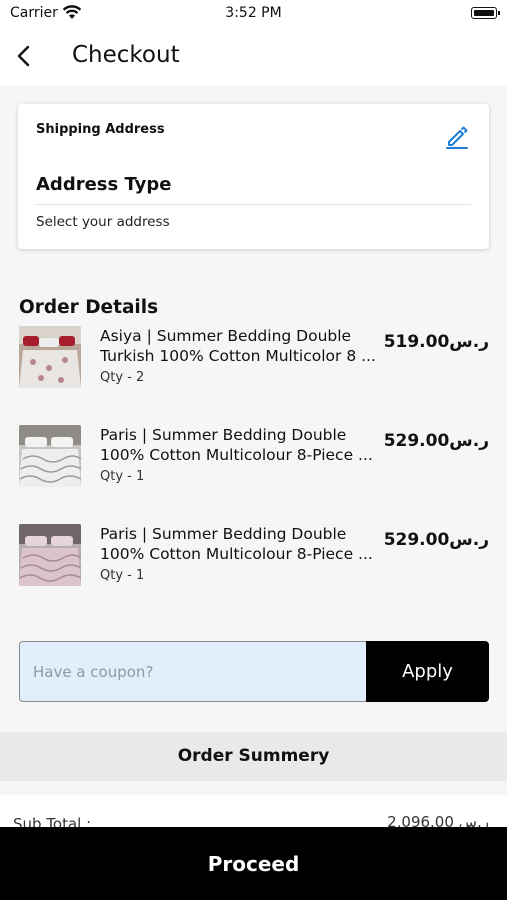 The image size is (507, 900). What do you see at coordinates (126, 55) in the screenshot?
I see `page-title: Checkout` at bounding box center [126, 55].